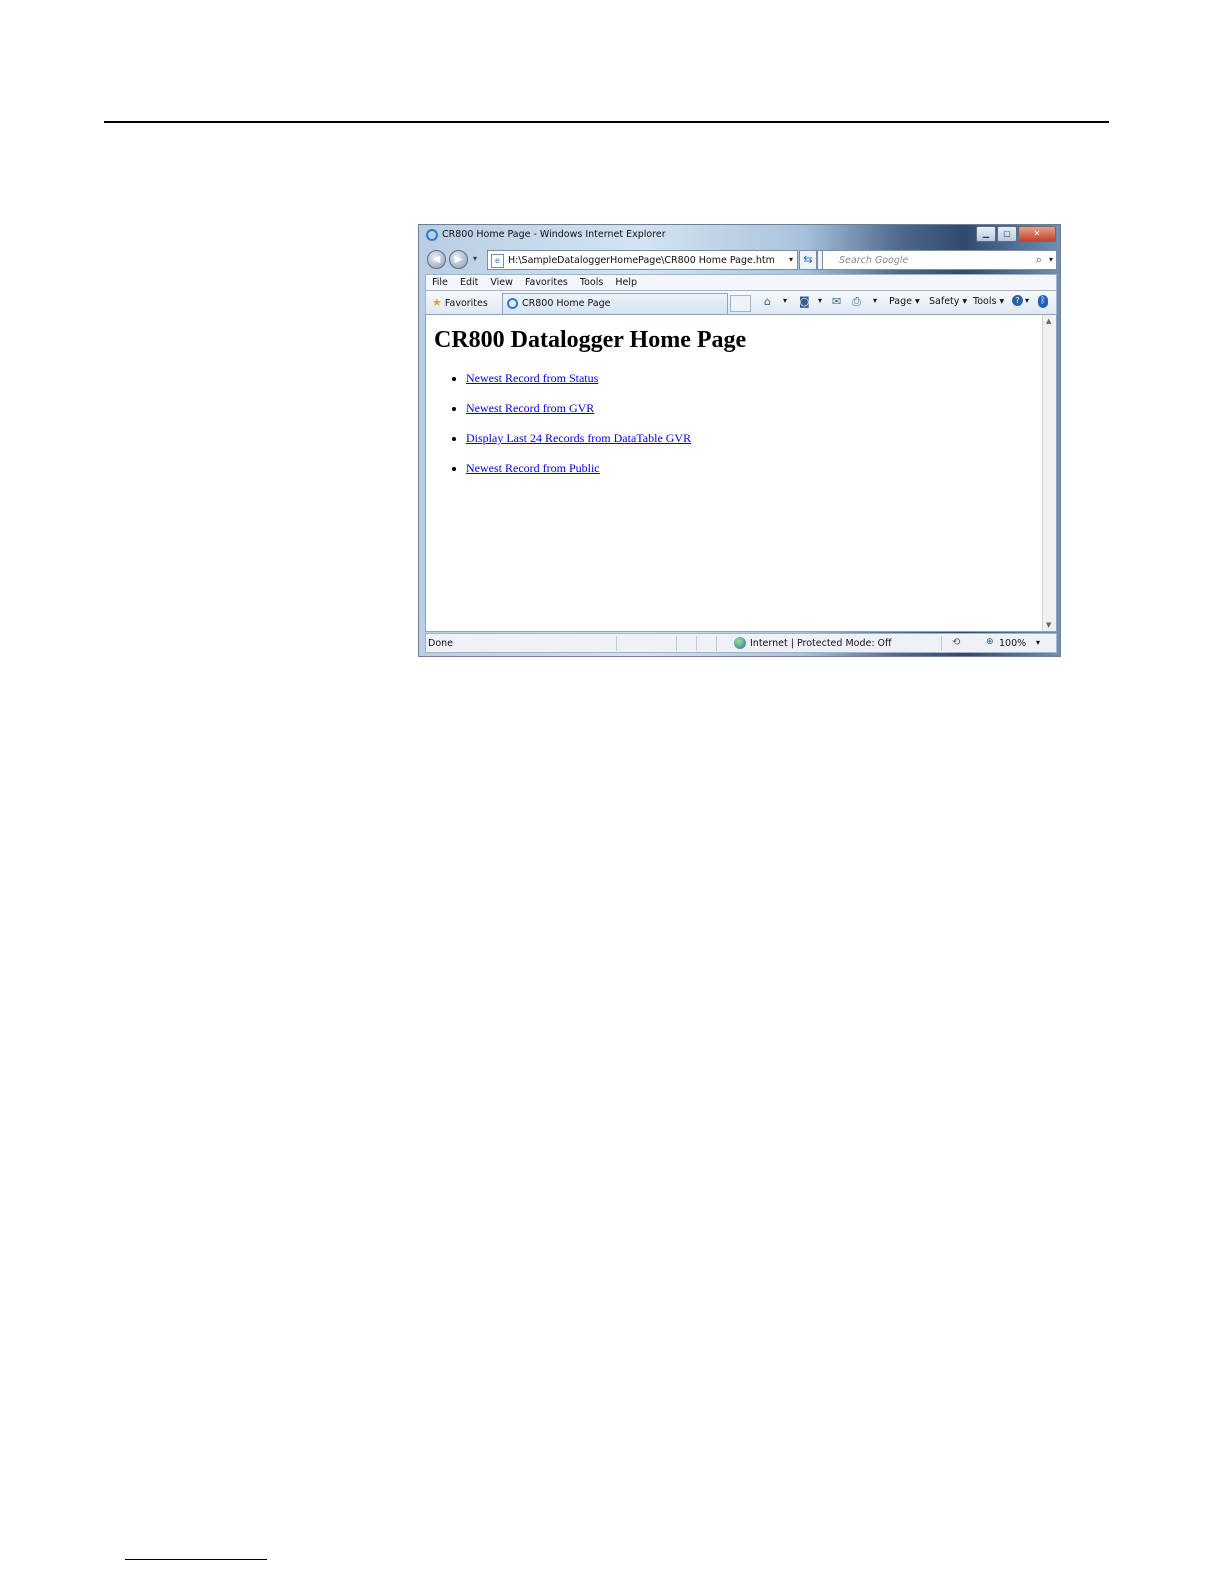 Image resolution: width=1224 pixels, height=1584 pixels. I want to click on window-controls: ▁ ▢ ✕, so click(1015, 234).